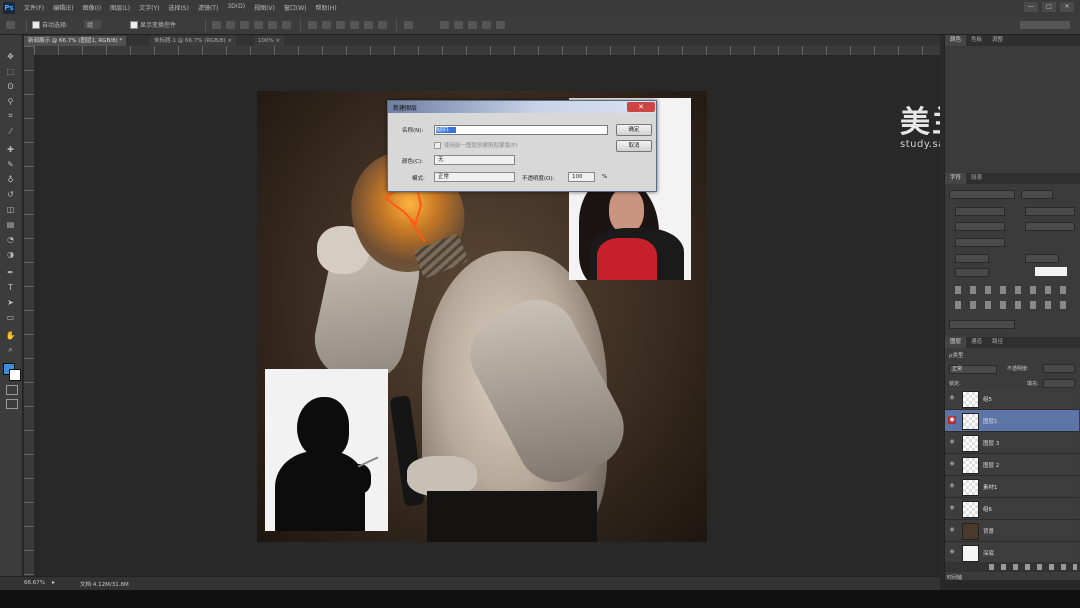 This screenshot has width=1080, height=608. I want to click on menu-edit: 编辑(E), so click(63, 7).